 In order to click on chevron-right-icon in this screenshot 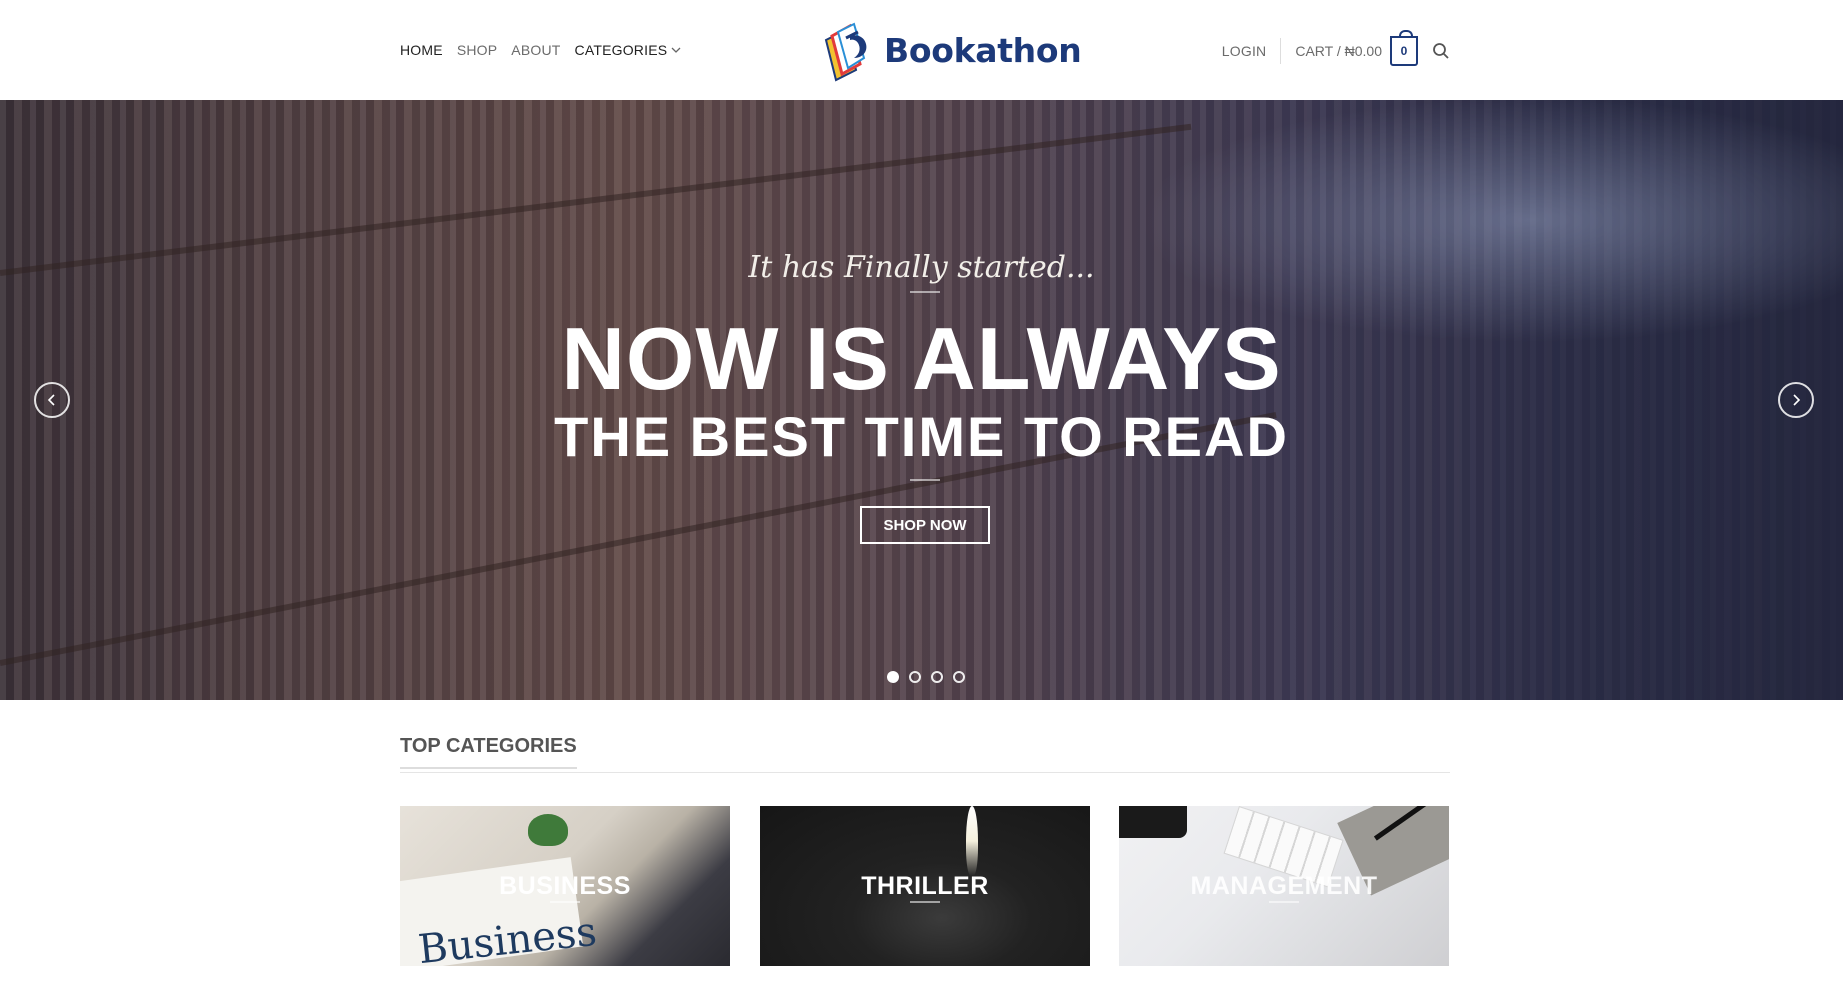, I will do `click(1797, 400)`.